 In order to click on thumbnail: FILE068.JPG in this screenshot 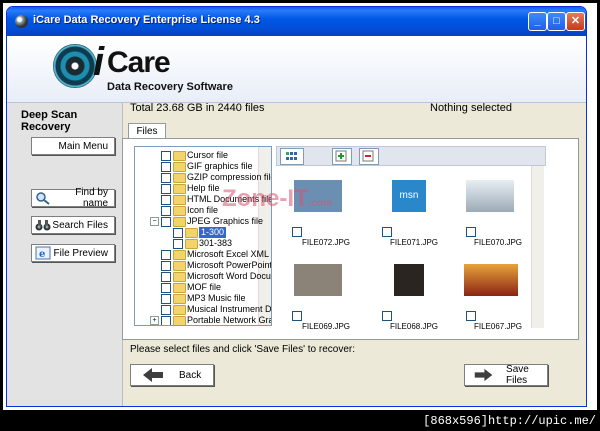, I will do `click(405, 297)`.